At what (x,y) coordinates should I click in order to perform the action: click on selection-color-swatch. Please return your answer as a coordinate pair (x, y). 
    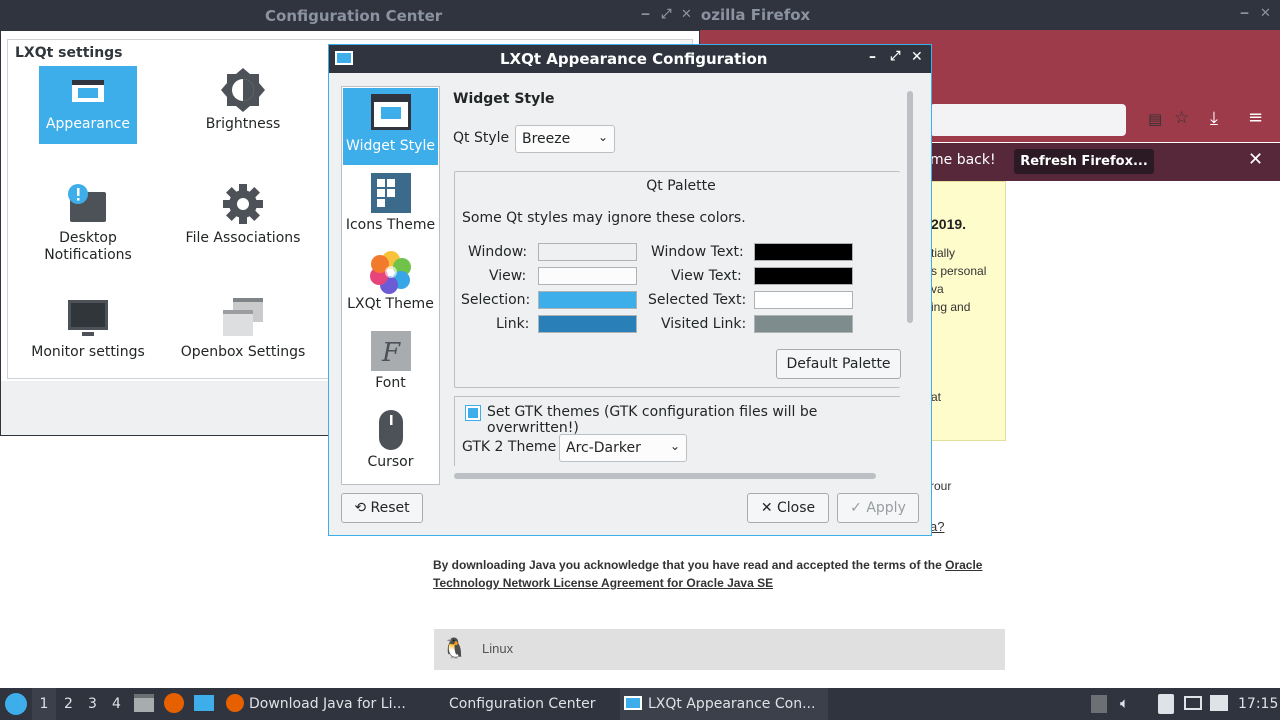
    Looking at the image, I should click on (587, 300).